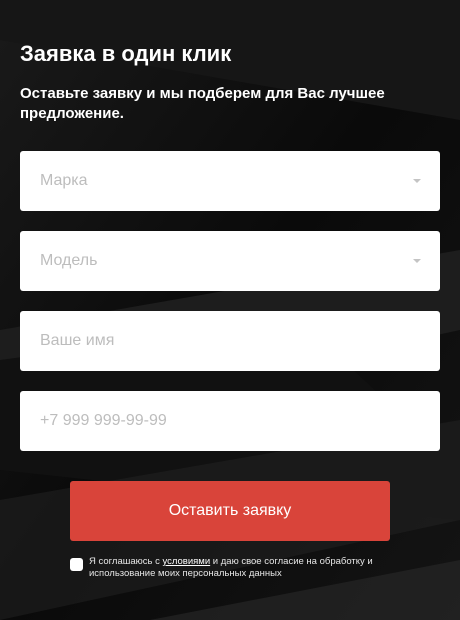 The image size is (460, 620). Describe the element at coordinates (230, 181) in the screenshot. I see `brand-select: Марка` at that location.